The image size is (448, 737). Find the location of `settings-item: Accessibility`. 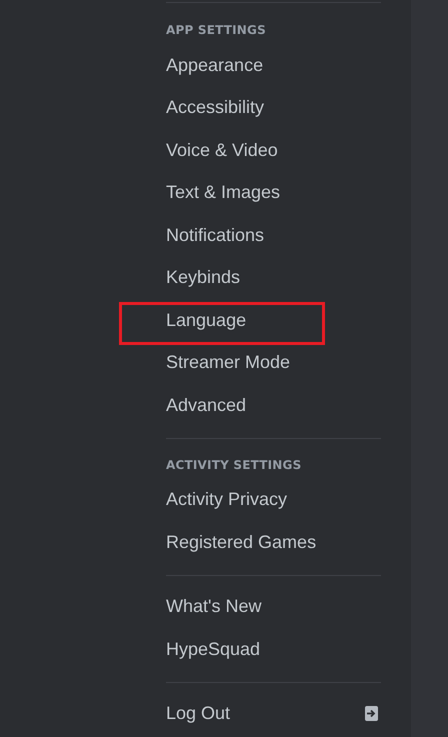

settings-item: Accessibility is located at coordinates (268, 107).